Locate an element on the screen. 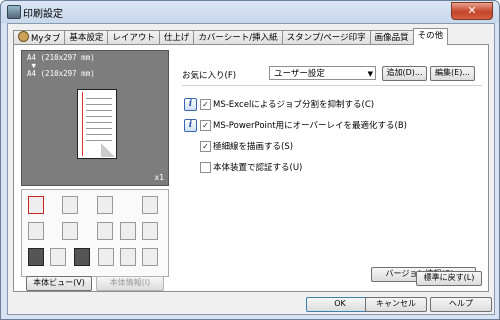 Image resolution: width=500 pixels, height=320 pixels. window-title: 印刷設定 is located at coordinates (43, 14).